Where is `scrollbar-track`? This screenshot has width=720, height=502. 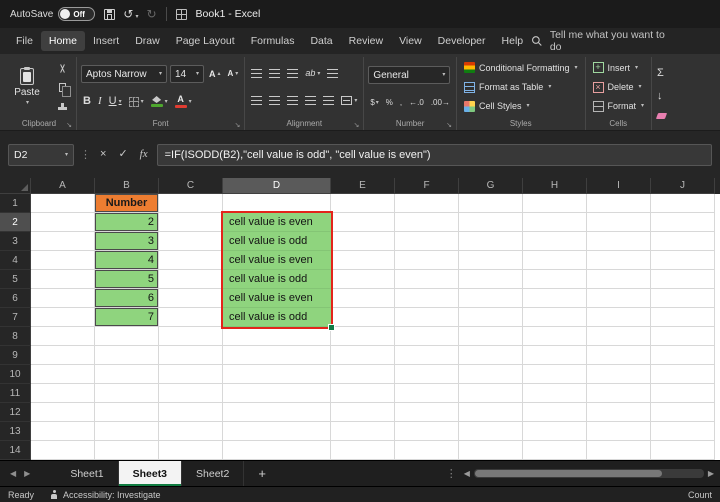
scrollbar-track is located at coordinates (588, 473).